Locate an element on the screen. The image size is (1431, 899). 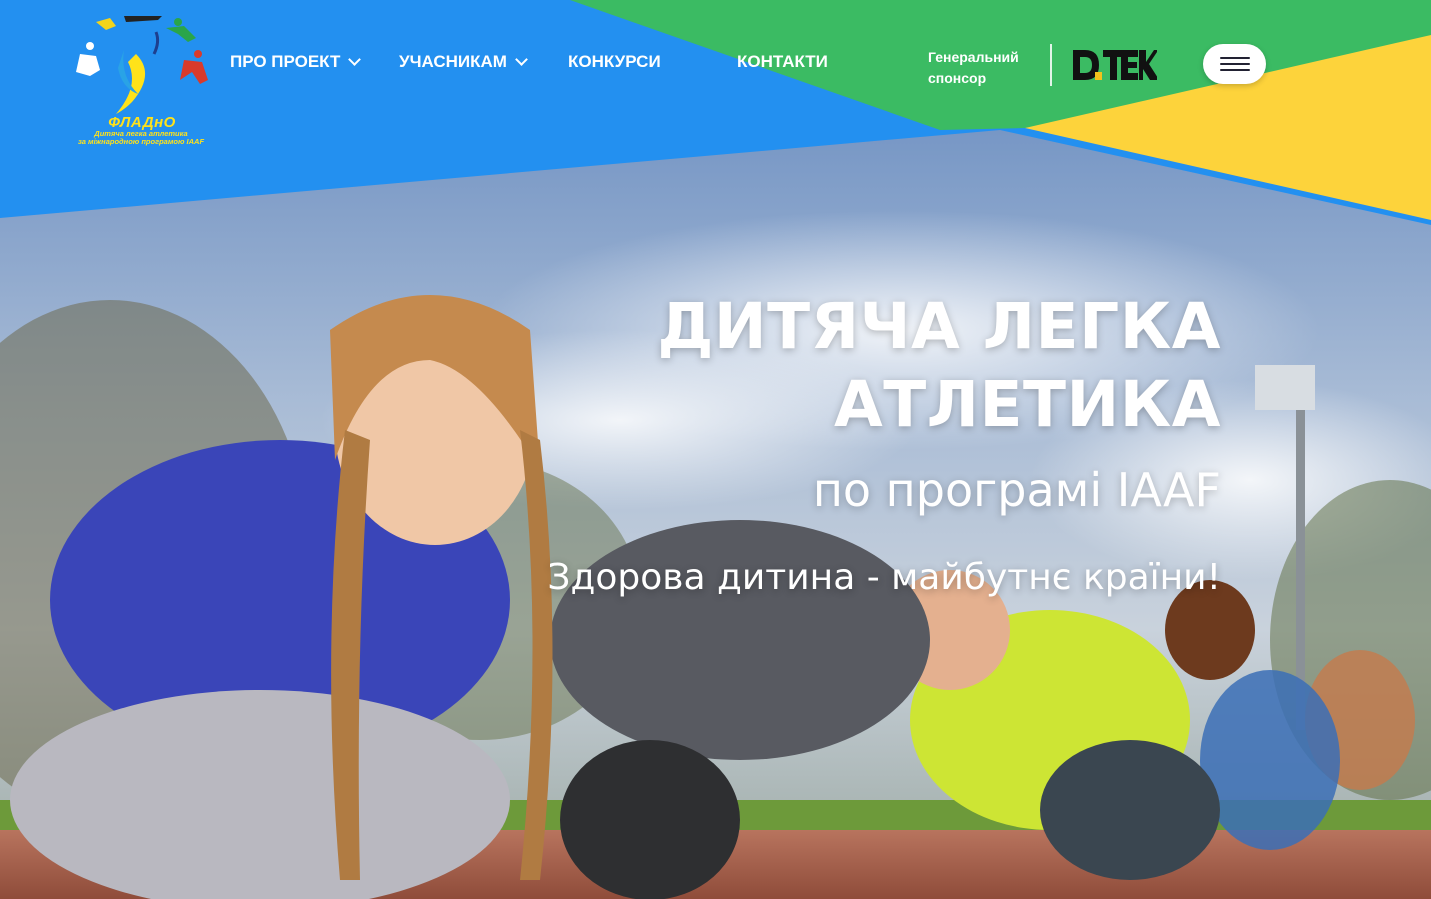
sponsor-label: Генеральний спонсор is located at coordinates (983, 68).